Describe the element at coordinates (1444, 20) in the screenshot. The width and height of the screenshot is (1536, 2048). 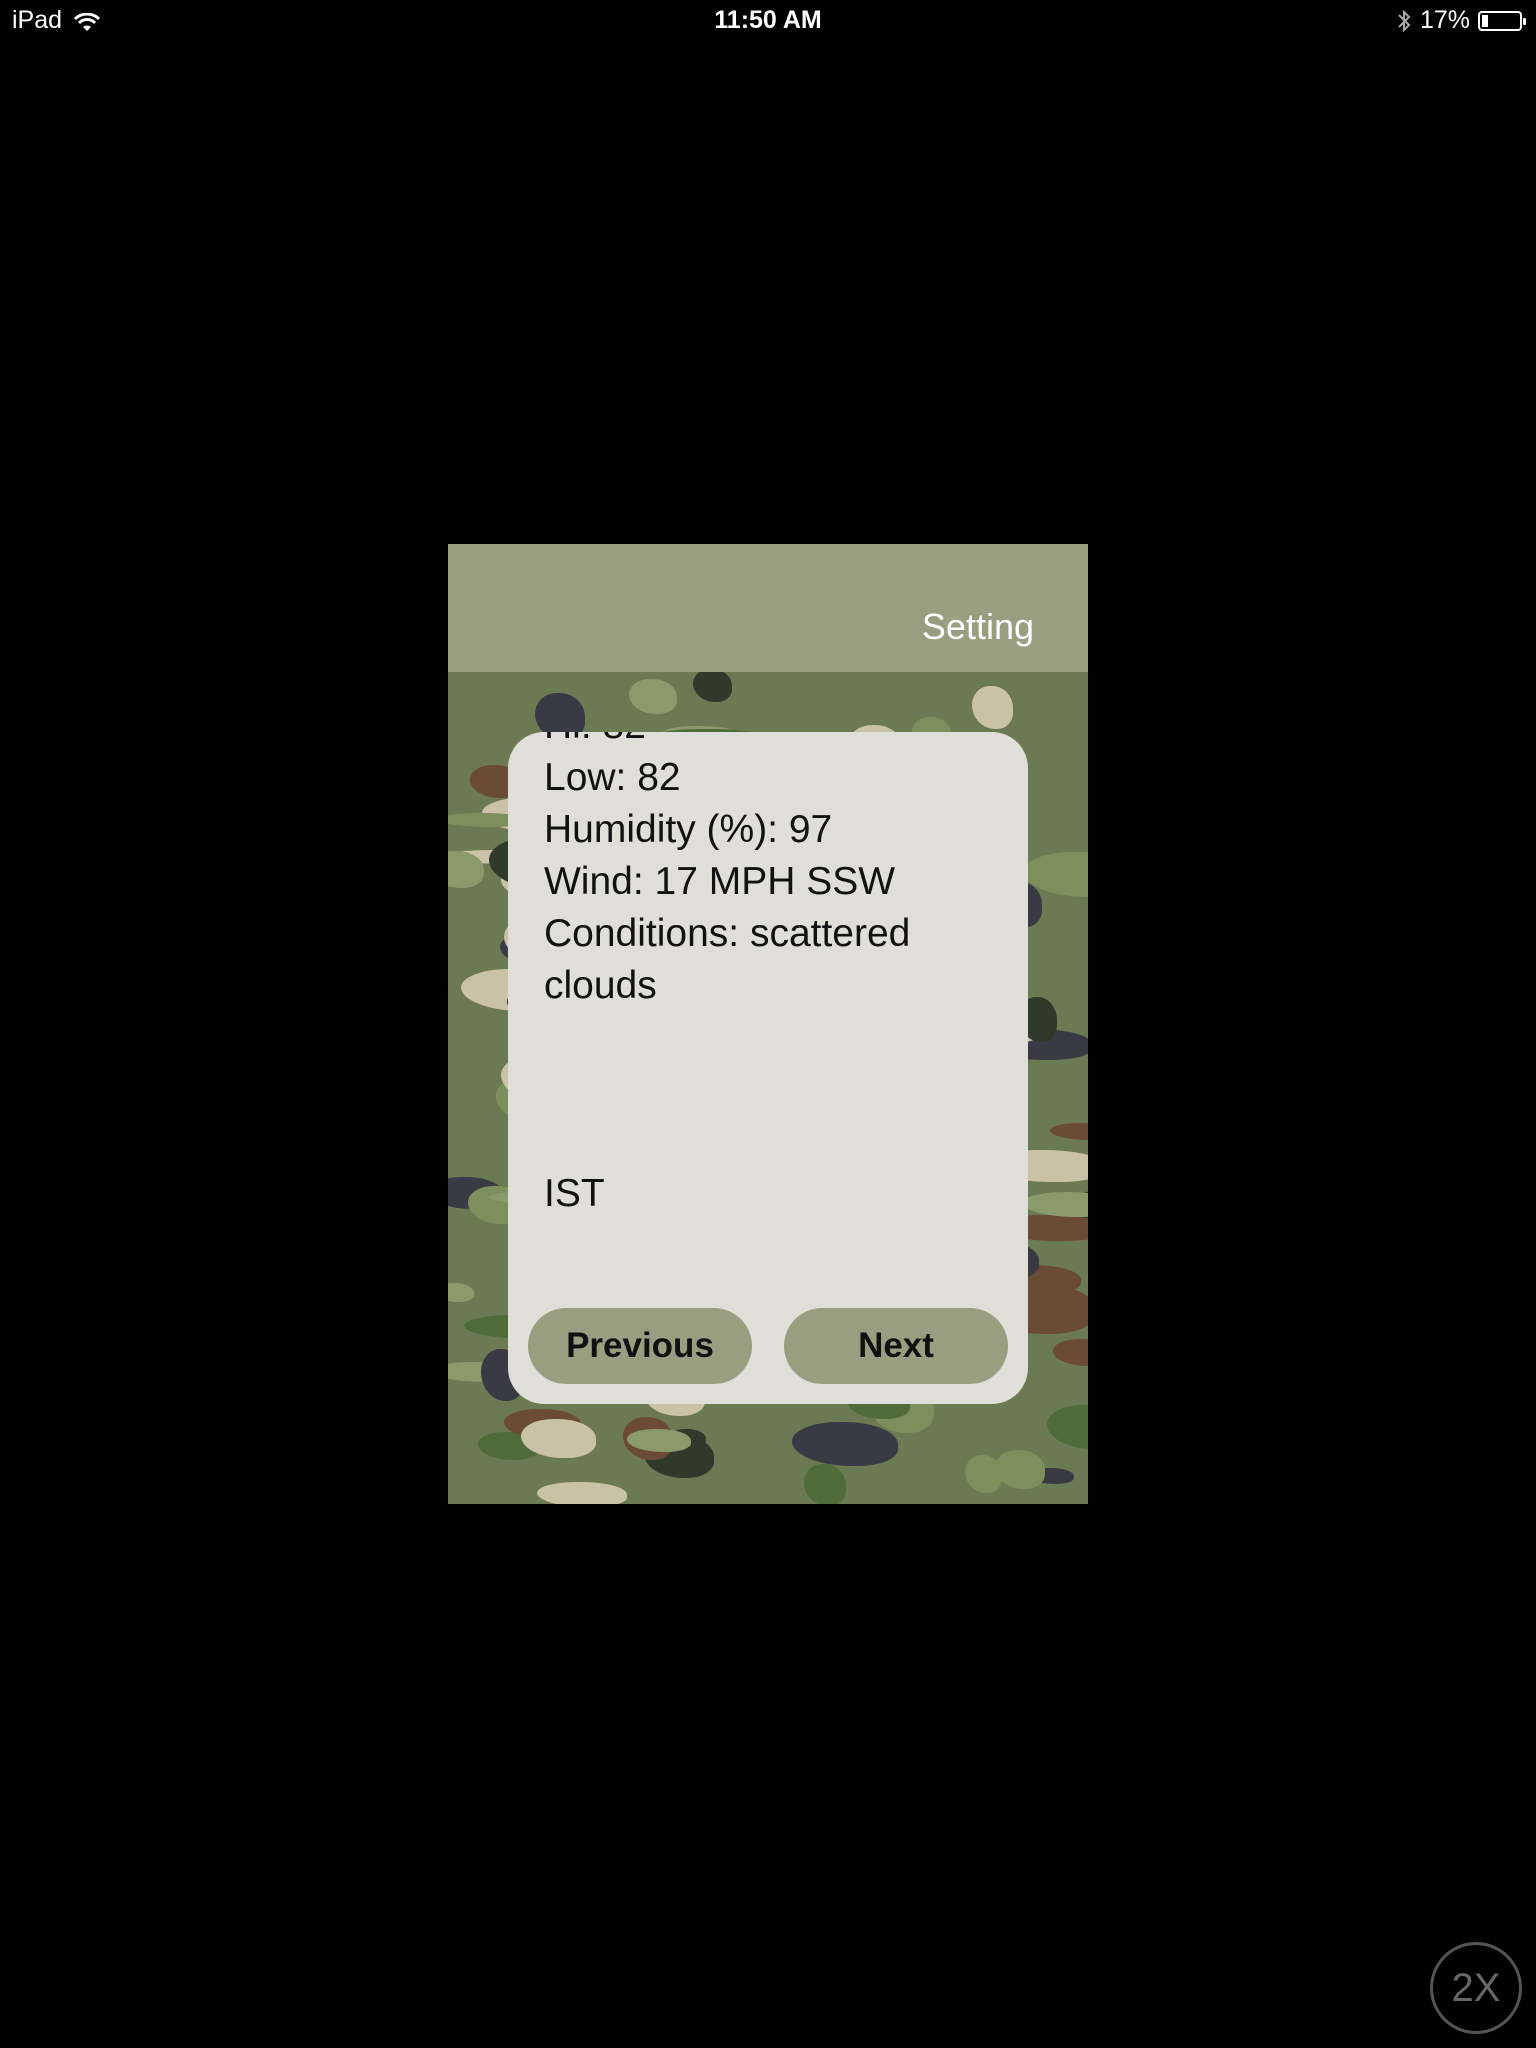
I see `battery-percent: 17%` at that location.